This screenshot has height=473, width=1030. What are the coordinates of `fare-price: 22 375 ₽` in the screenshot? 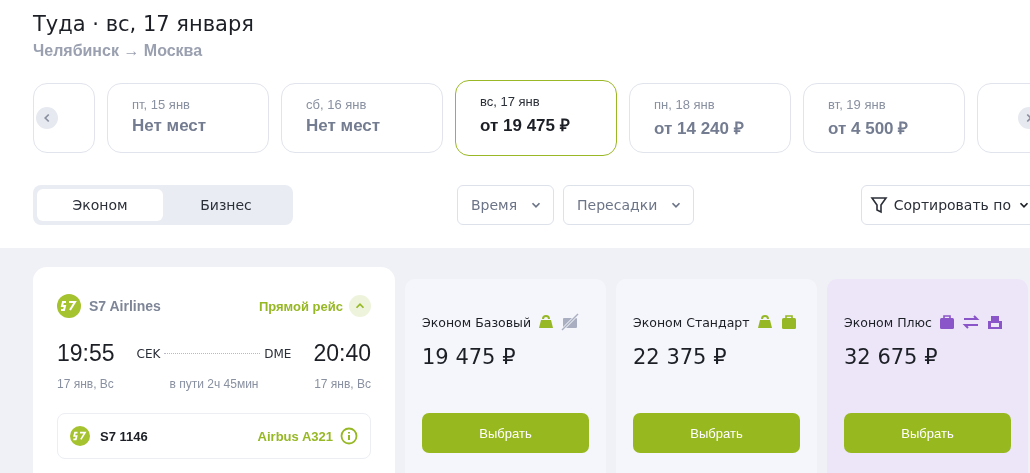 It's located at (680, 357).